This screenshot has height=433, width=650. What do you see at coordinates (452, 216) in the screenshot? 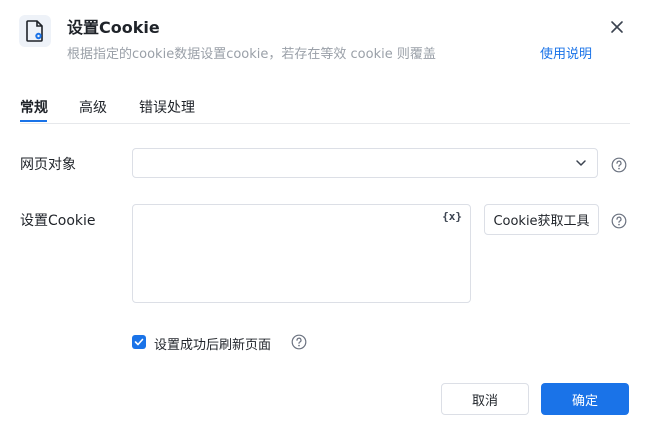
I see `variable-icon: {x}` at bounding box center [452, 216].